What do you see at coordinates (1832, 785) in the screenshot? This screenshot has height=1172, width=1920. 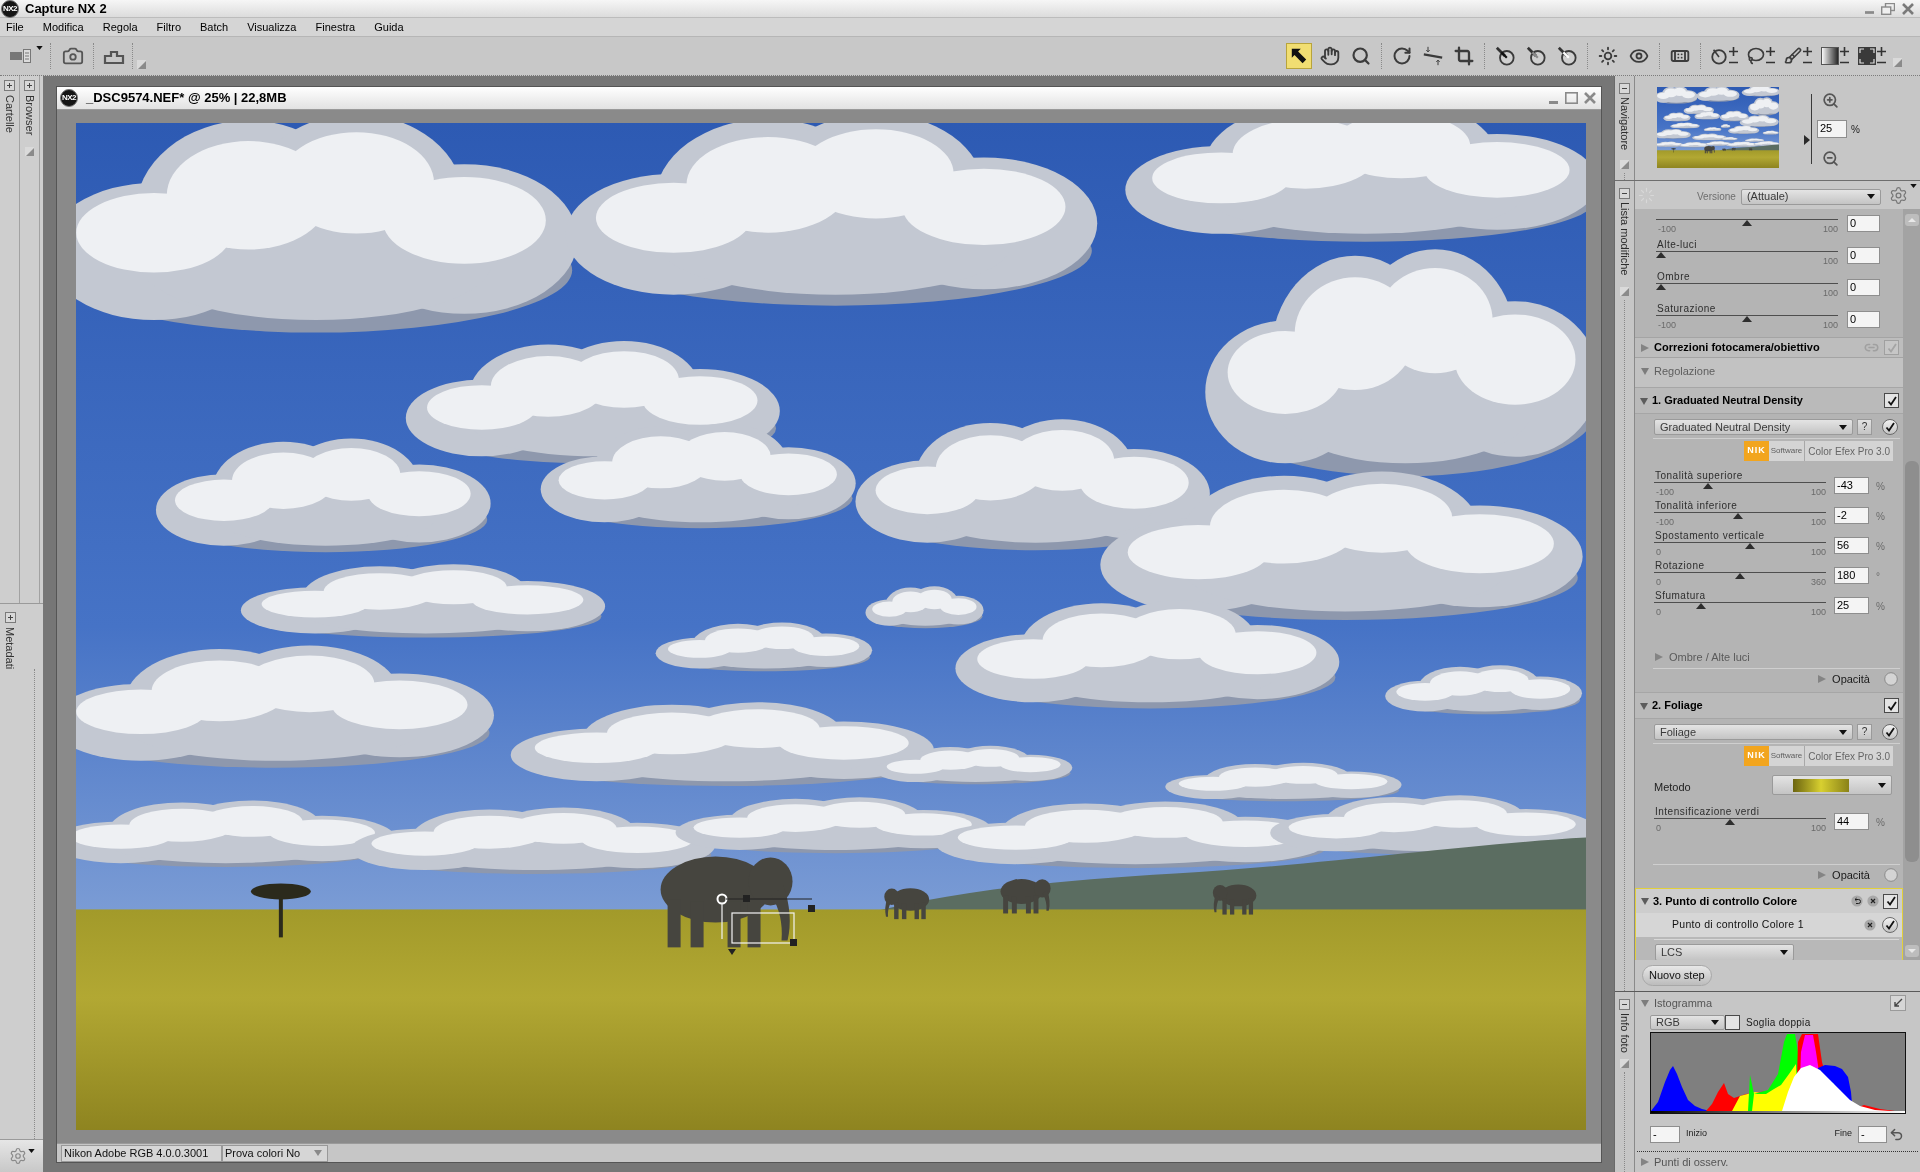 I see `method-dropdown` at bounding box center [1832, 785].